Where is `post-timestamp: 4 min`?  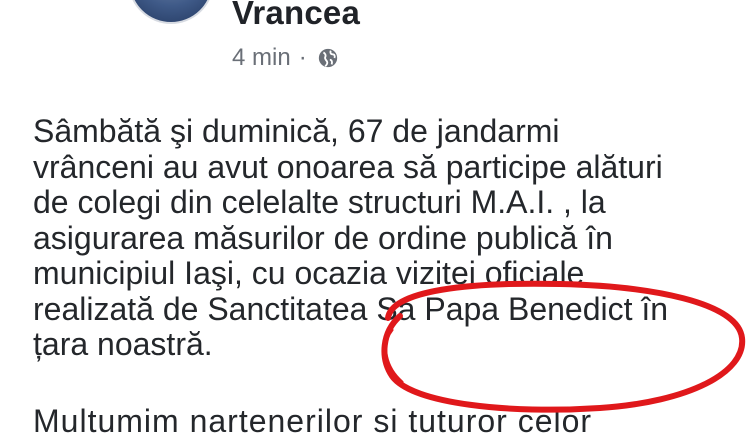 post-timestamp: 4 min is located at coordinates (261, 58).